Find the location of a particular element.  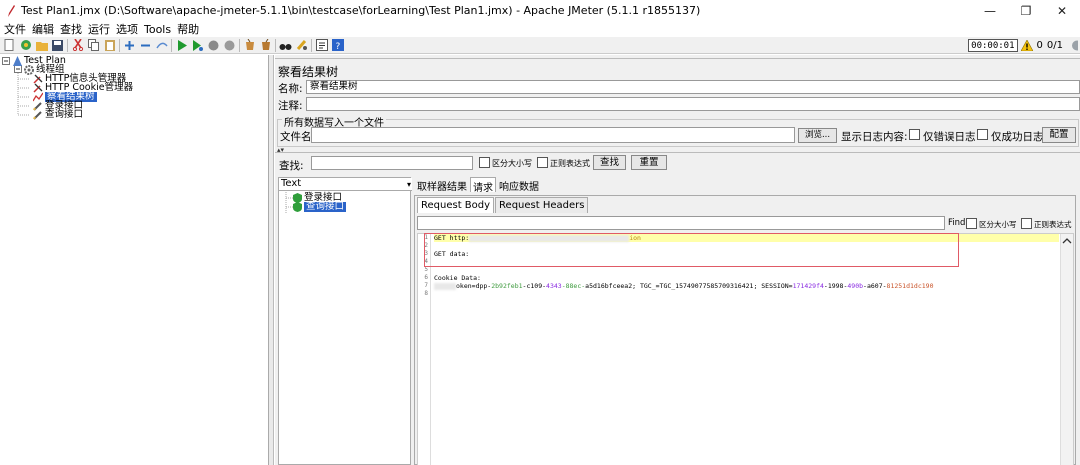

reset-search-icon is located at coordinates (301, 45).